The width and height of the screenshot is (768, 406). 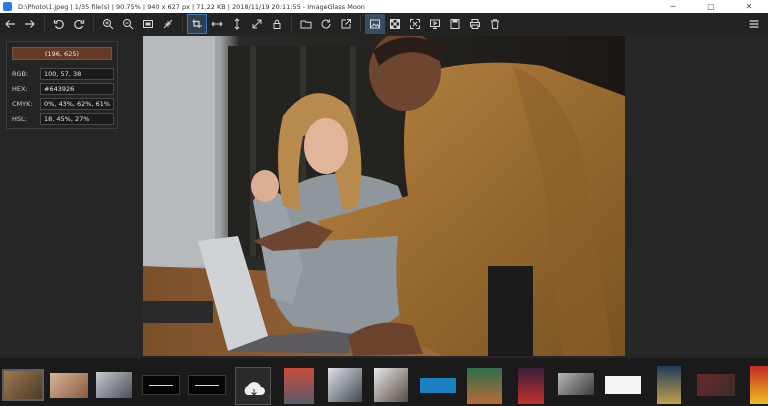 I want to click on rgb-row: RGB: 100, 57, 38, so click(x=63, y=74).